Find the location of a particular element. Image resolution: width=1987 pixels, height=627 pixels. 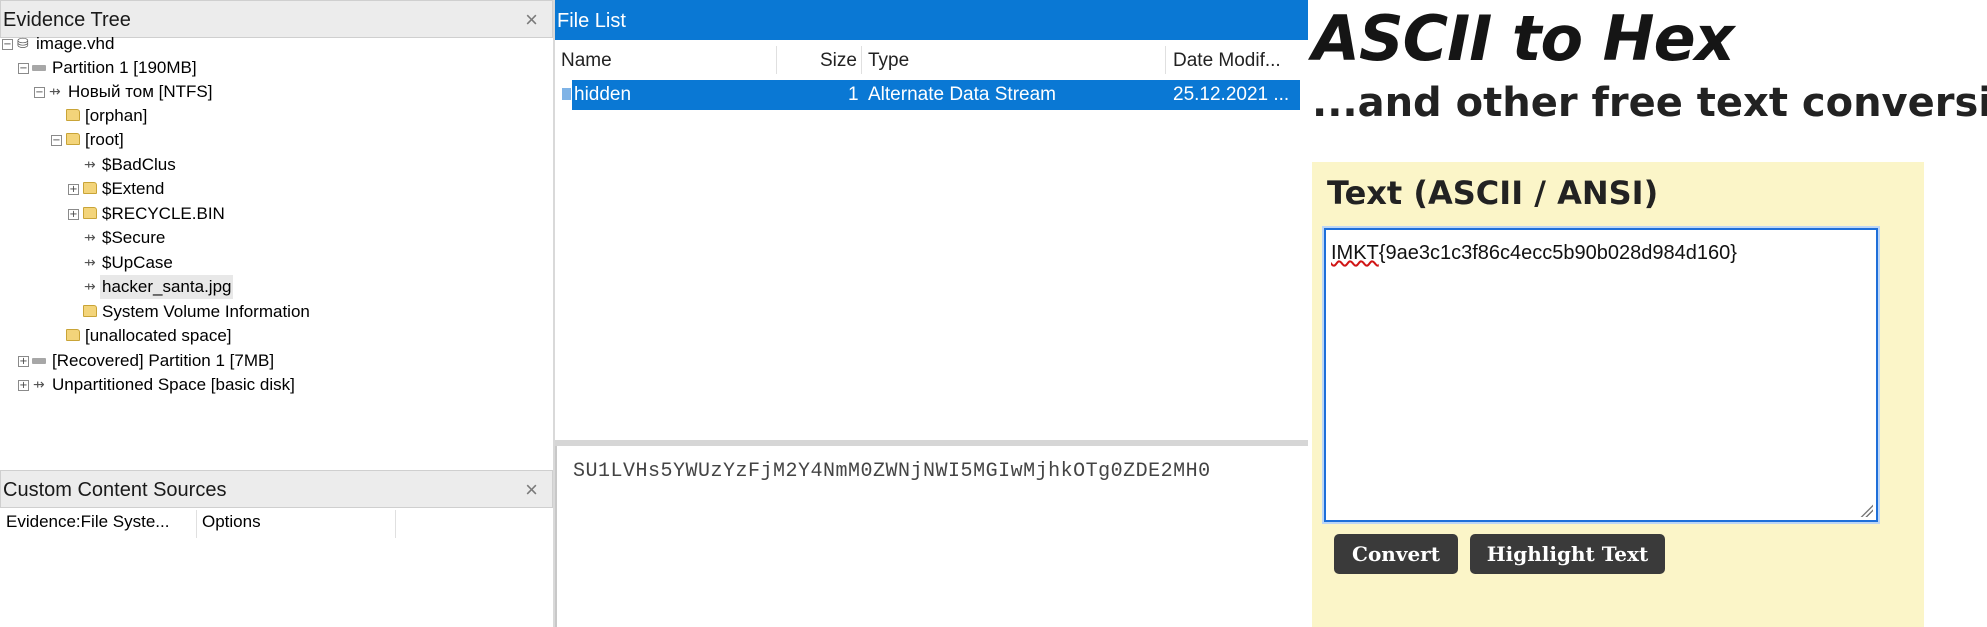

tree-item-badclus: ⇸ $BadClus is located at coordinates (100, 165).